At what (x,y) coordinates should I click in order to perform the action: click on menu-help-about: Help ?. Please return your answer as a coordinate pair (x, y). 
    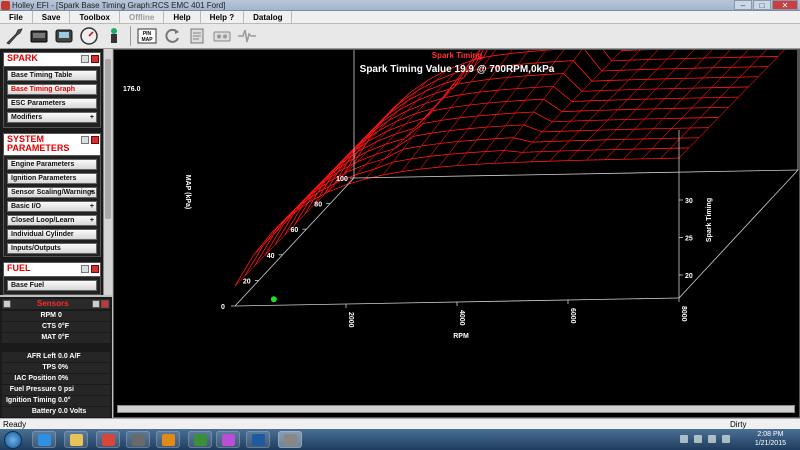
    Looking at the image, I should click on (223, 17).